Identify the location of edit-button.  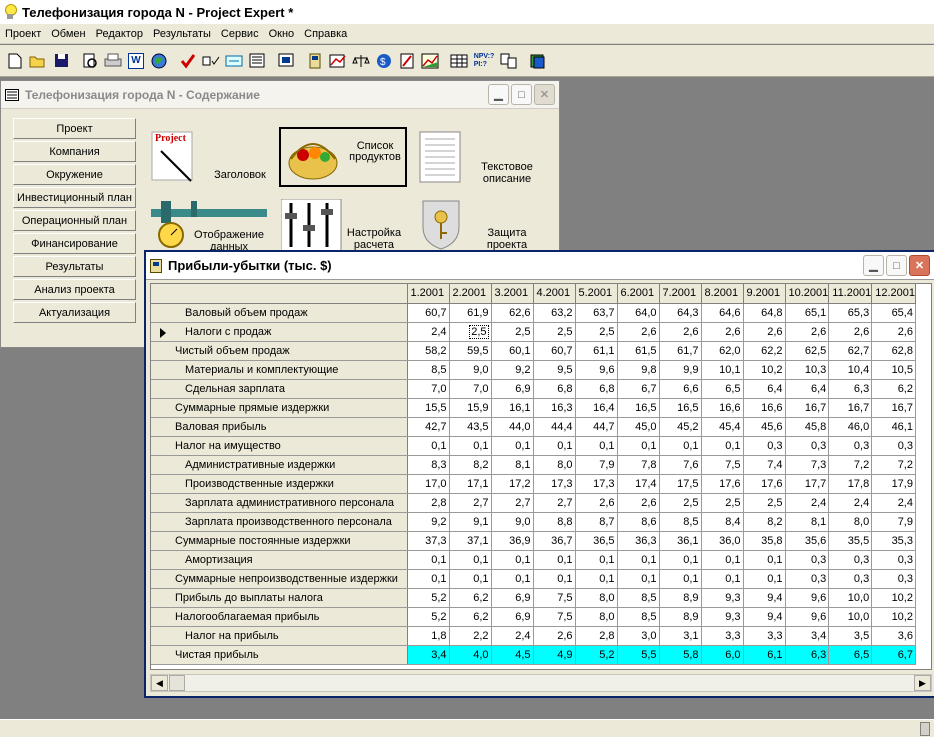
(407, 61).